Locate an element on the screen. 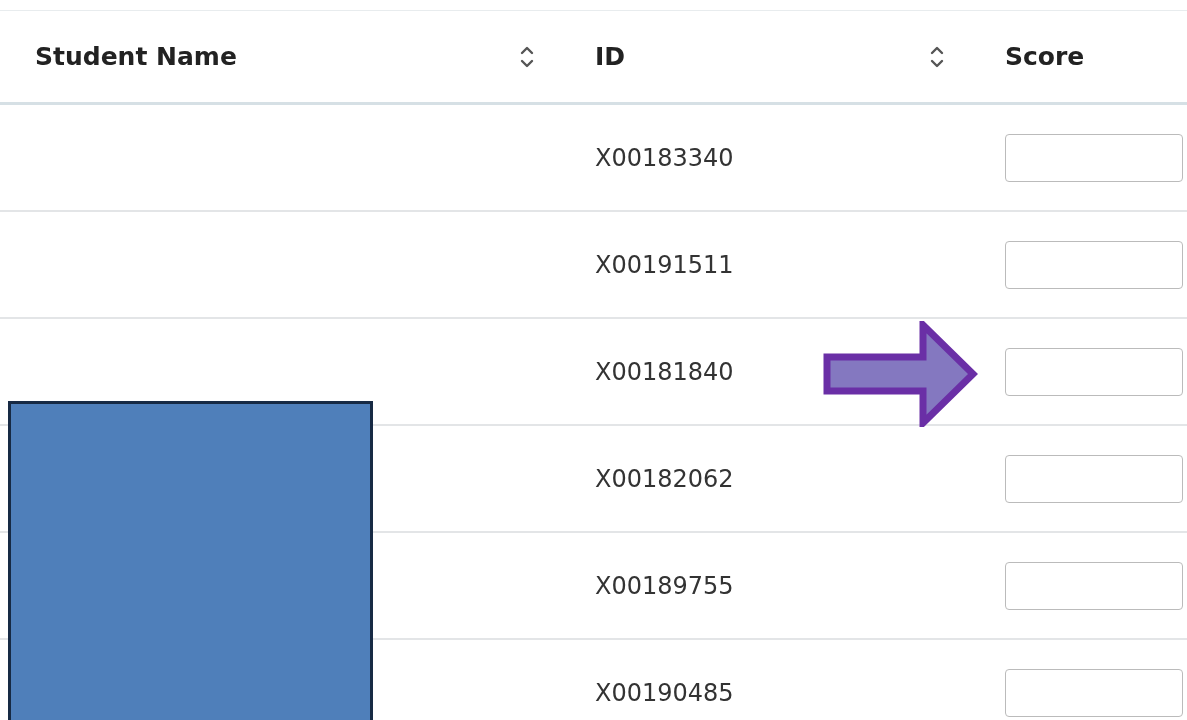  table-cell: X00190485 is located at coordinates (664, 692).